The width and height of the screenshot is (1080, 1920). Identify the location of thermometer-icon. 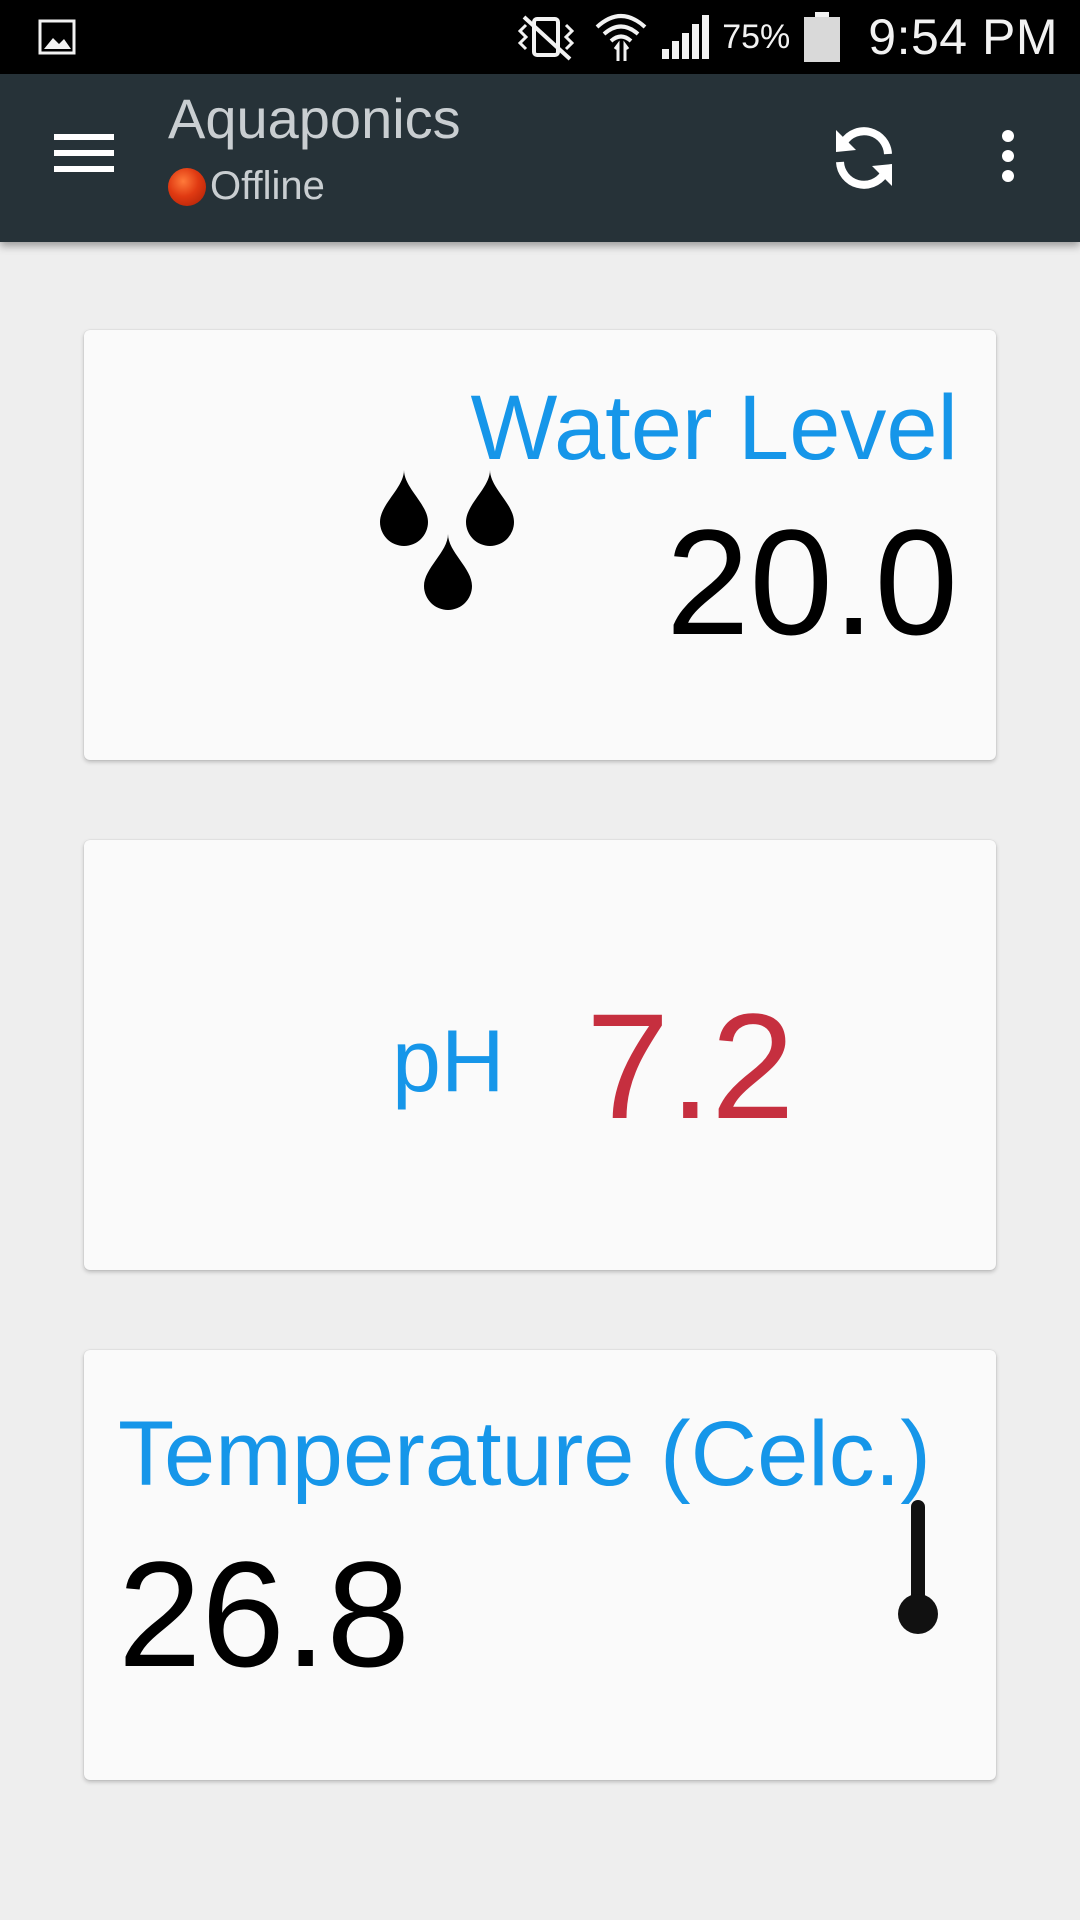
(918, 1570).